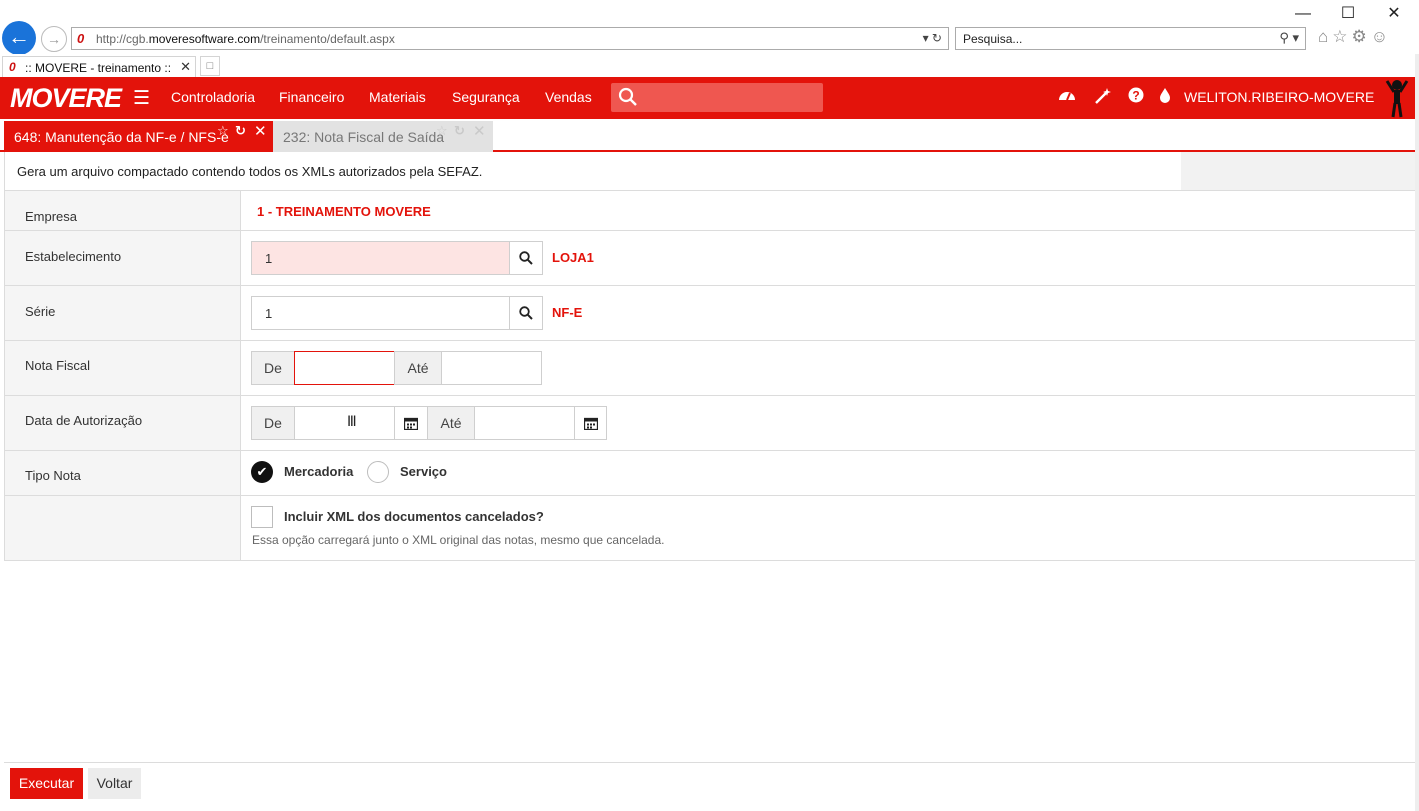 The image size is (1419, 811). Describe the element at coordinates (418, 368) in the screenshot. I see `nota-ate-addon: Até` at that location.